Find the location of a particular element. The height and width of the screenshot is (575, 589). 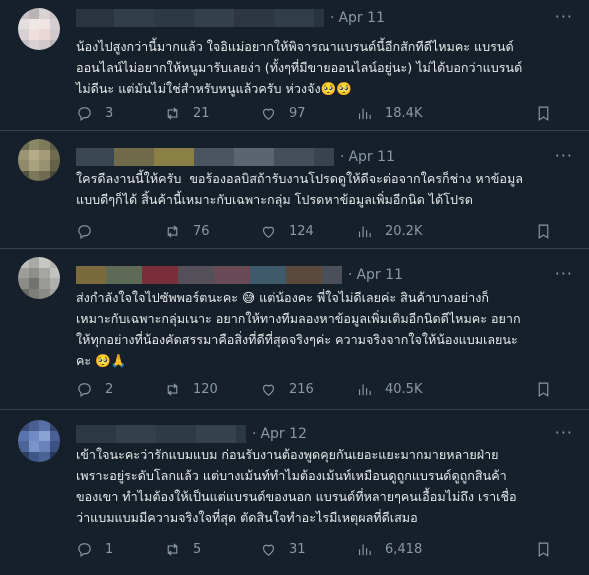

retweet-button: 120 is located at coordinates (212, 389).